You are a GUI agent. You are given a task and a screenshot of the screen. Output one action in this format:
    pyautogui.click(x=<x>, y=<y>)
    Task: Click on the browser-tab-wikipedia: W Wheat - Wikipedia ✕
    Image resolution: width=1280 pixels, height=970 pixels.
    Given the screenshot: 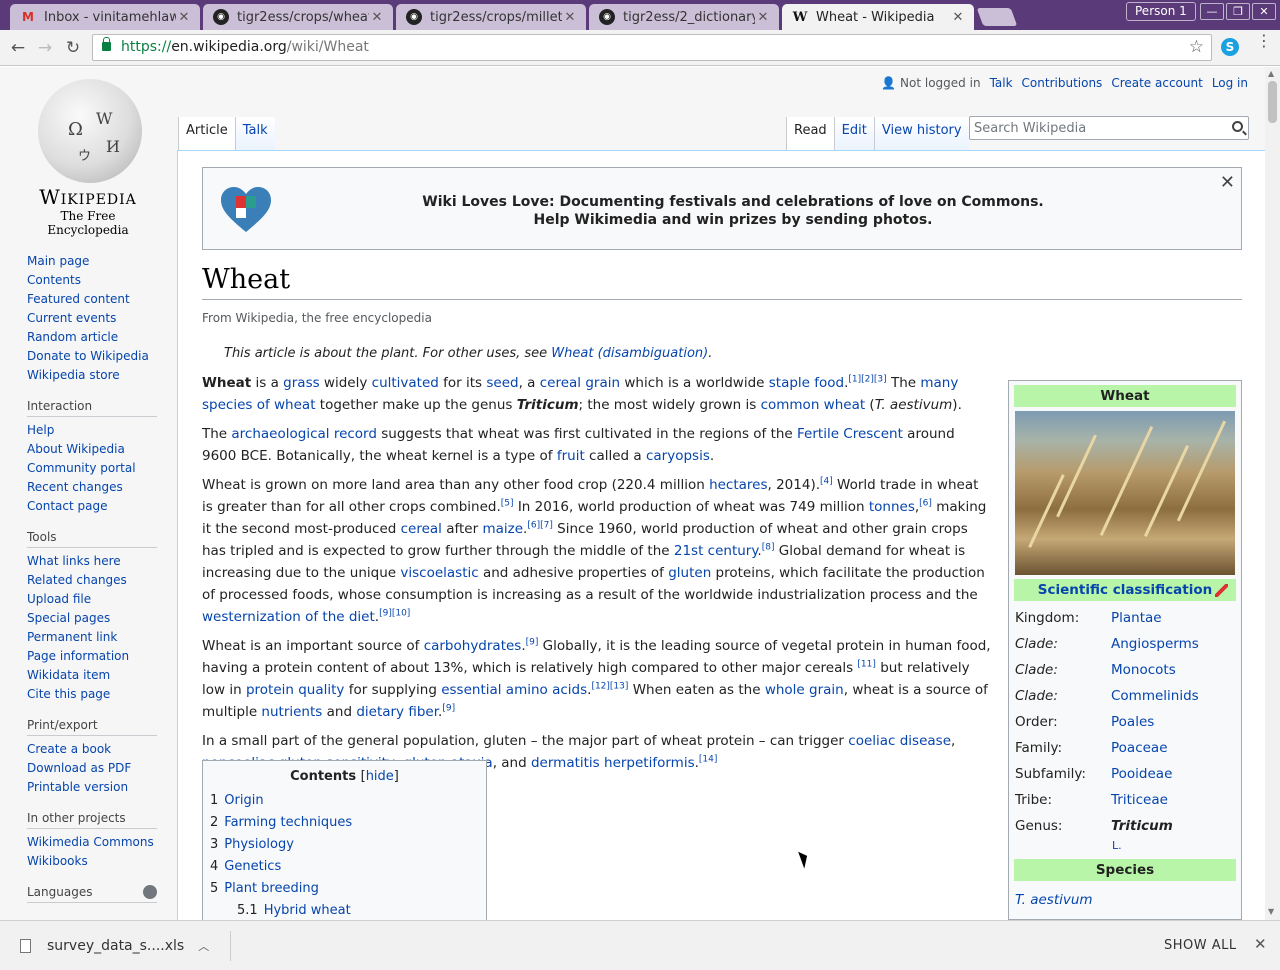 What is the action you would take?
    pyautogui.click(x=878, y=17)
    